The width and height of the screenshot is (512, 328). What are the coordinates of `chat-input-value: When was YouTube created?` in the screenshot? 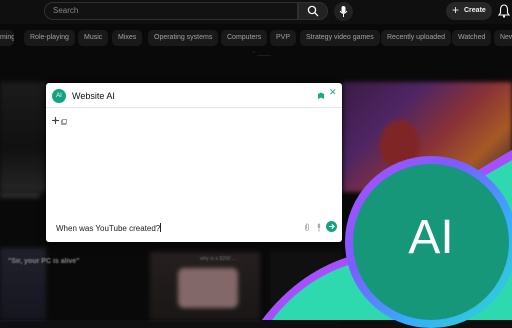 It's located at (108, 228).